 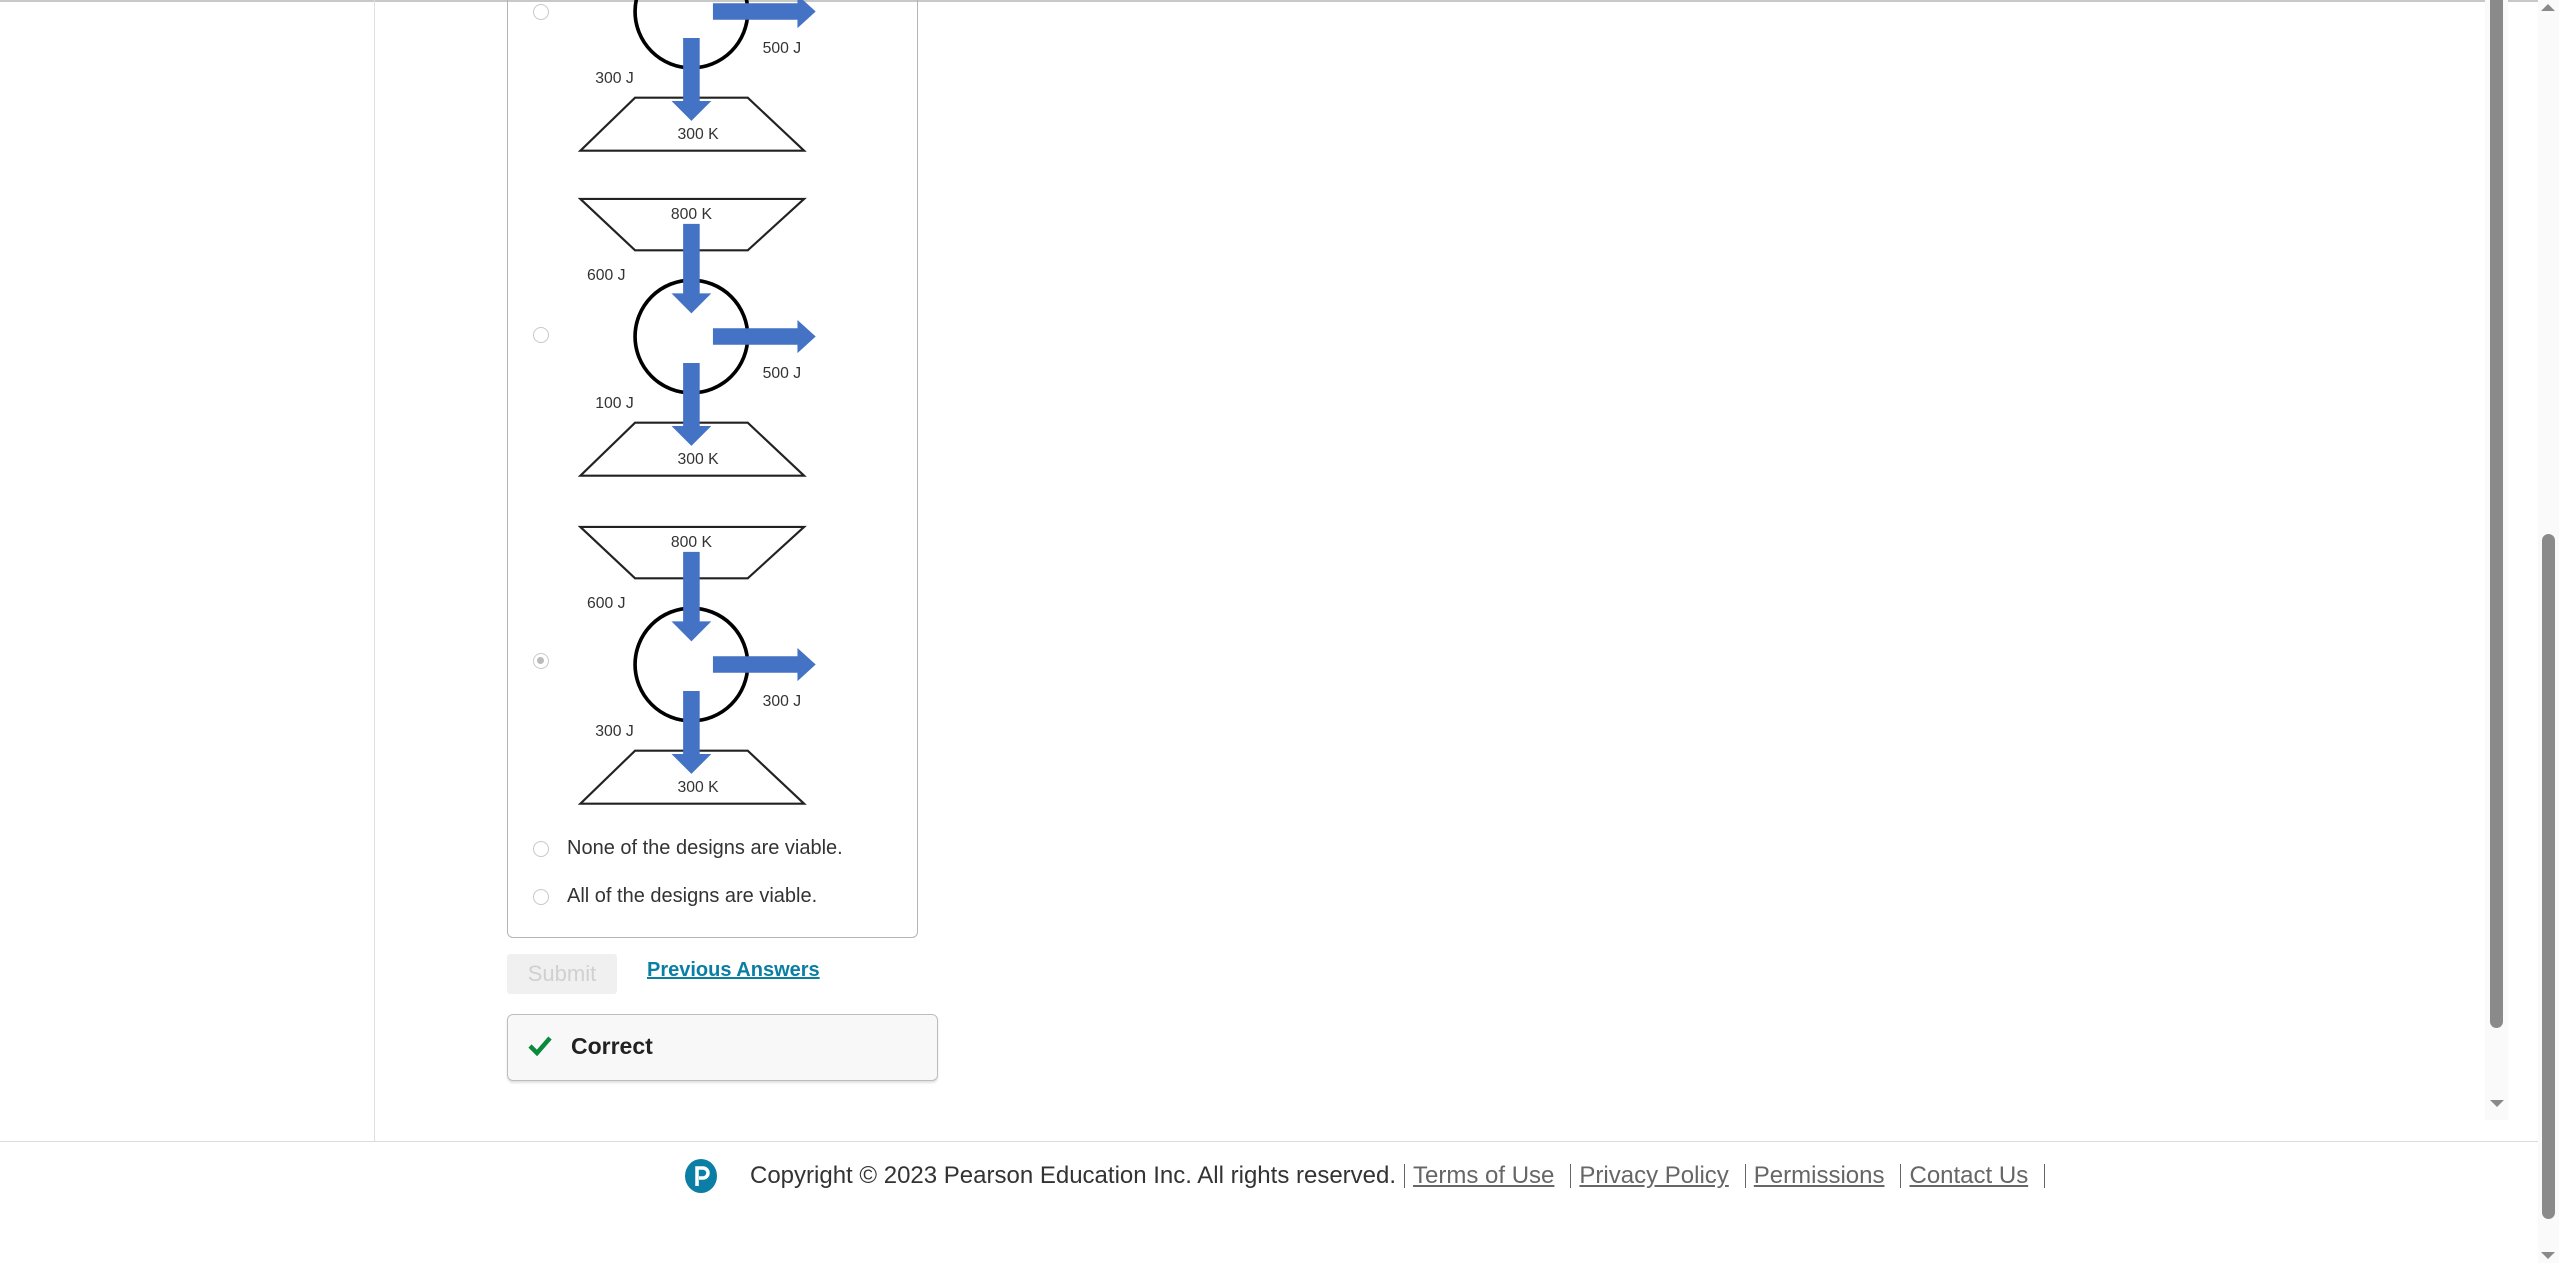 What do you see at coordinates (722, 1047) in the screenshot?
I see `feedback-correct: Correct` at bounding box center [722, 1047].